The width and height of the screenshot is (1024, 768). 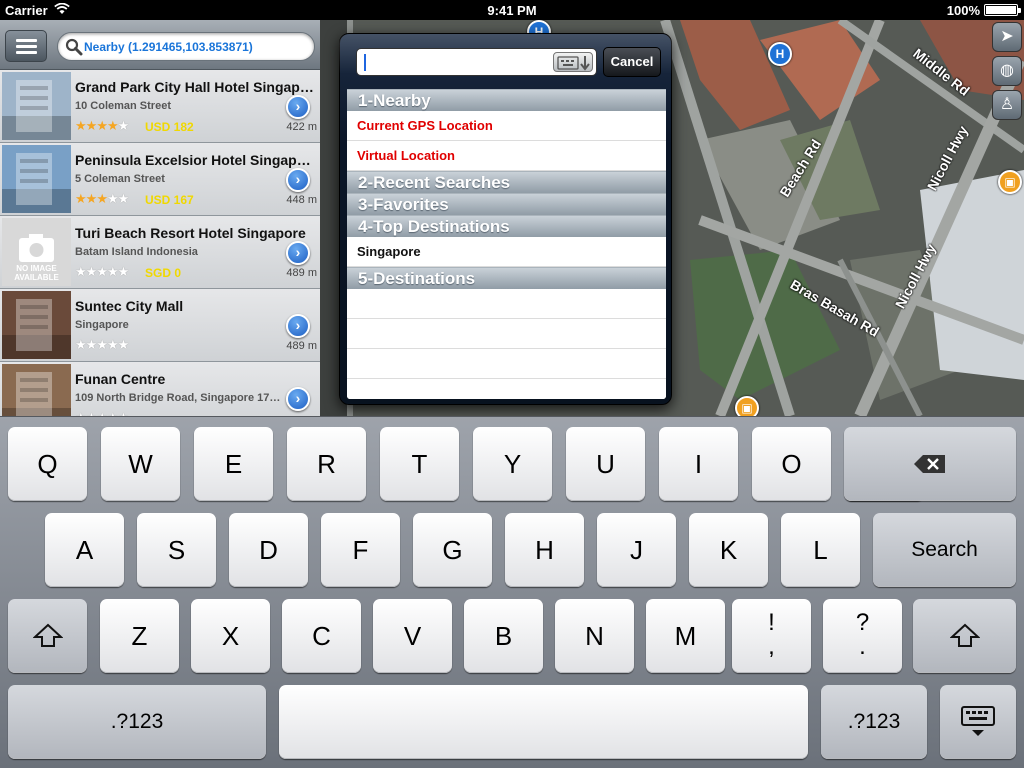 I want to click on key-e: E, so click(x=233, y=464).